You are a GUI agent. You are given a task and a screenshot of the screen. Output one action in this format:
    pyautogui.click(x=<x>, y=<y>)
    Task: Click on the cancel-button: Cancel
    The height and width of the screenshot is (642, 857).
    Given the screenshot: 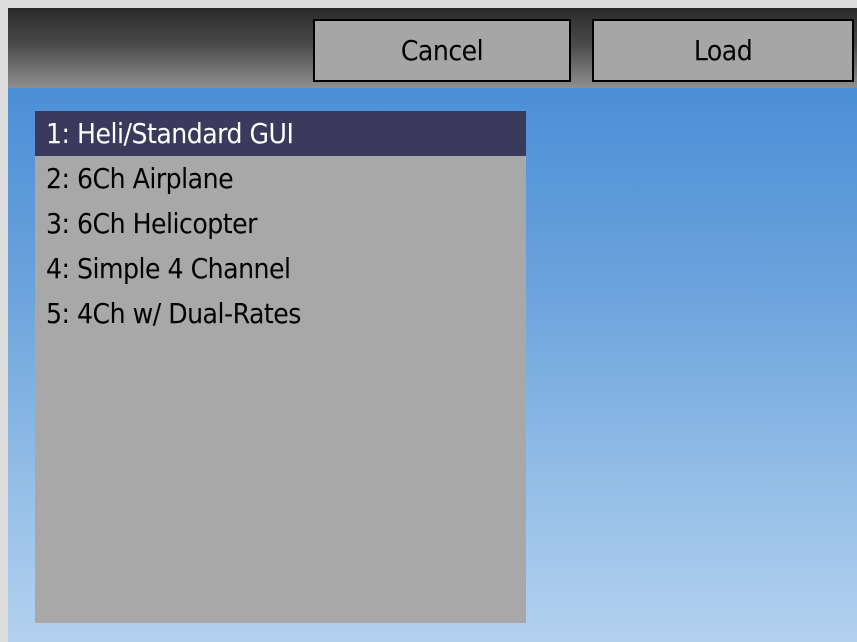 What is the action you would take?
    pyautogui.click(x=442, y=50)
    